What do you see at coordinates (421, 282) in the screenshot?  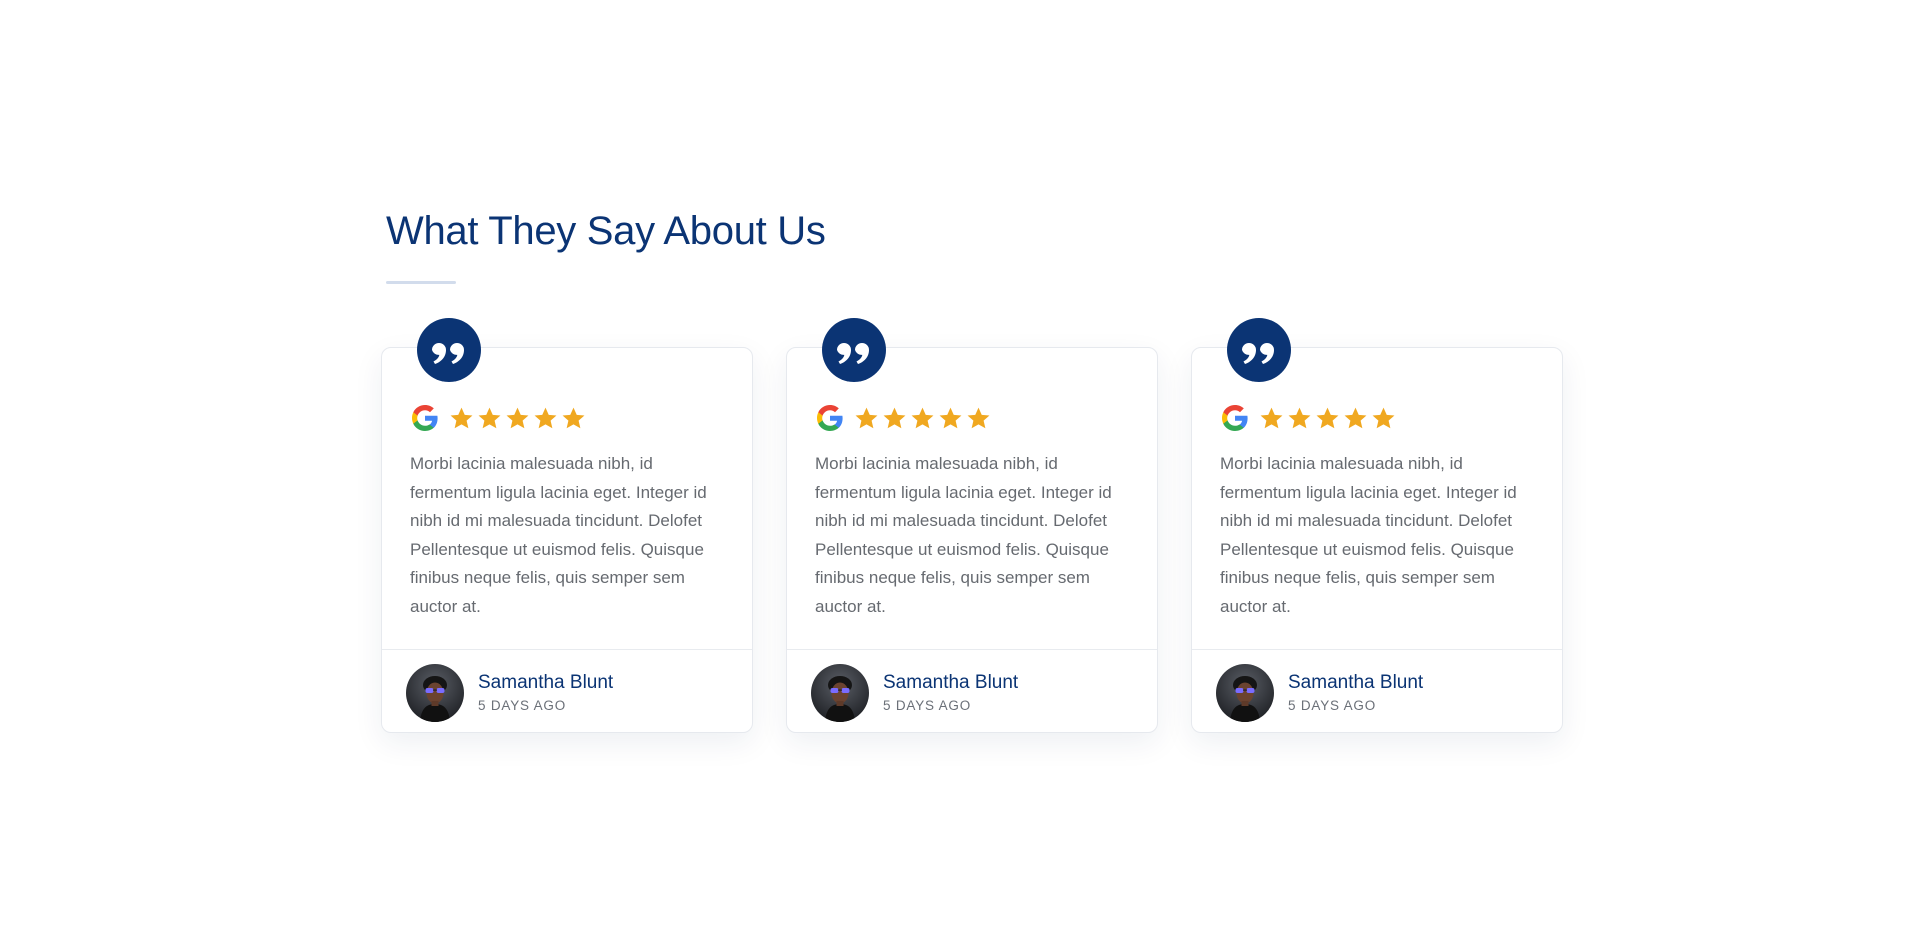 I see `title-underline` at bounding box center [421, 282].